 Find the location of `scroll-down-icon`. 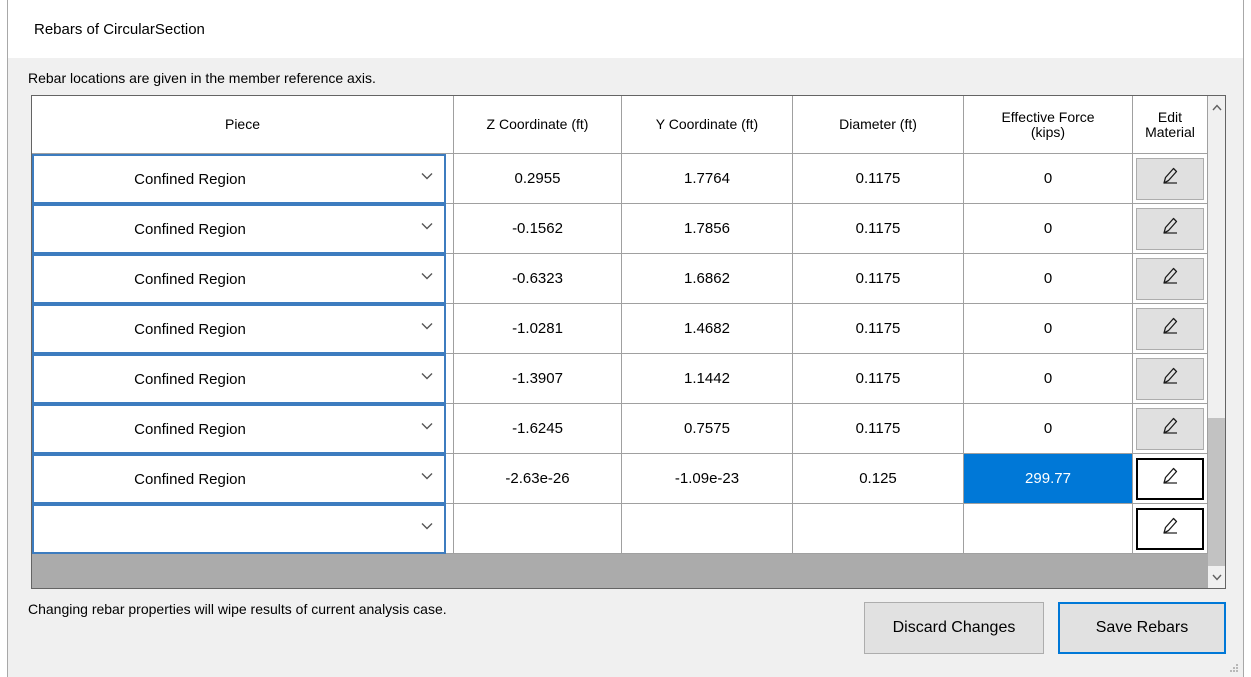

scroll-down-icon is located at coordinates (1216, 577).